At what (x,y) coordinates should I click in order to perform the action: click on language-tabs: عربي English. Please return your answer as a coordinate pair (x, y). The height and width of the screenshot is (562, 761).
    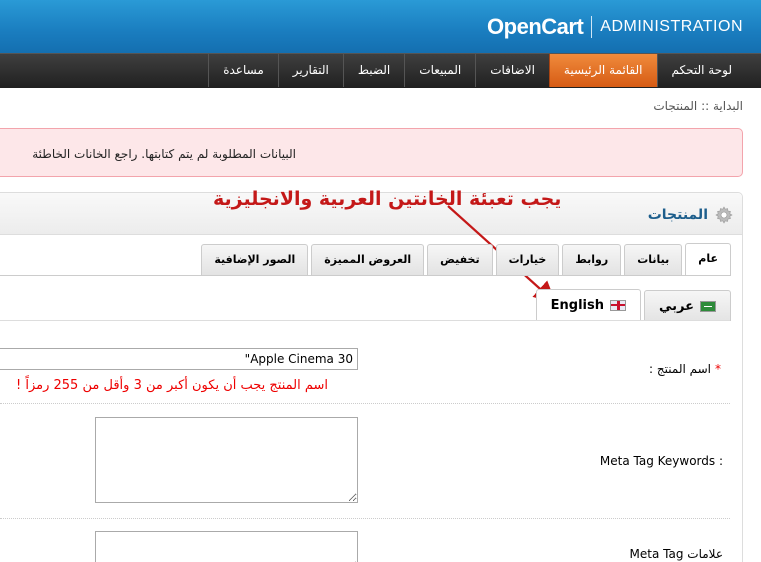
    Looking at the image, I should click on (632, 305).